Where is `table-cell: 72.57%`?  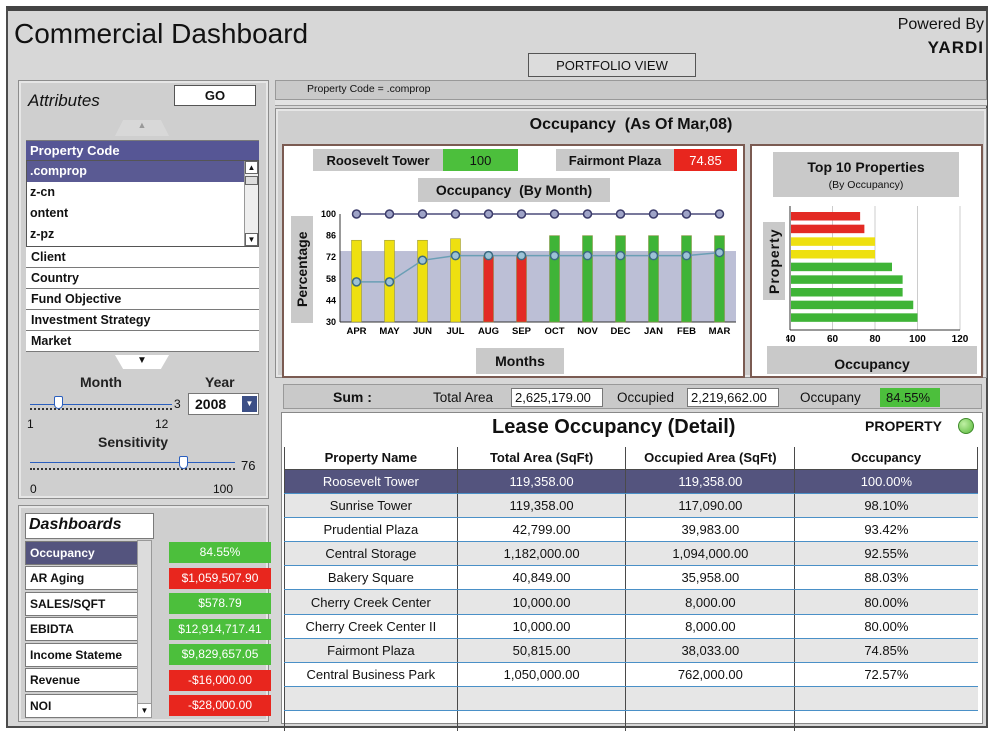
table-cell: 72.57% is located at coordinates (886, 675).